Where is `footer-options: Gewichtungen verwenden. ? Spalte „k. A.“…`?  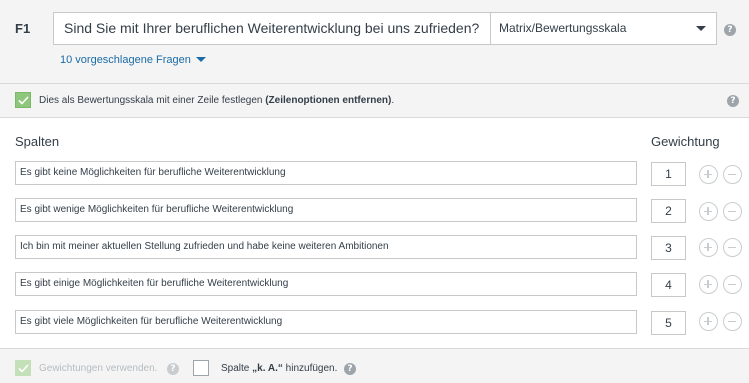 footer-options: Gewichtungen verwenden. ? Spalte „k. A.“… is located at coordinates (374, 365).